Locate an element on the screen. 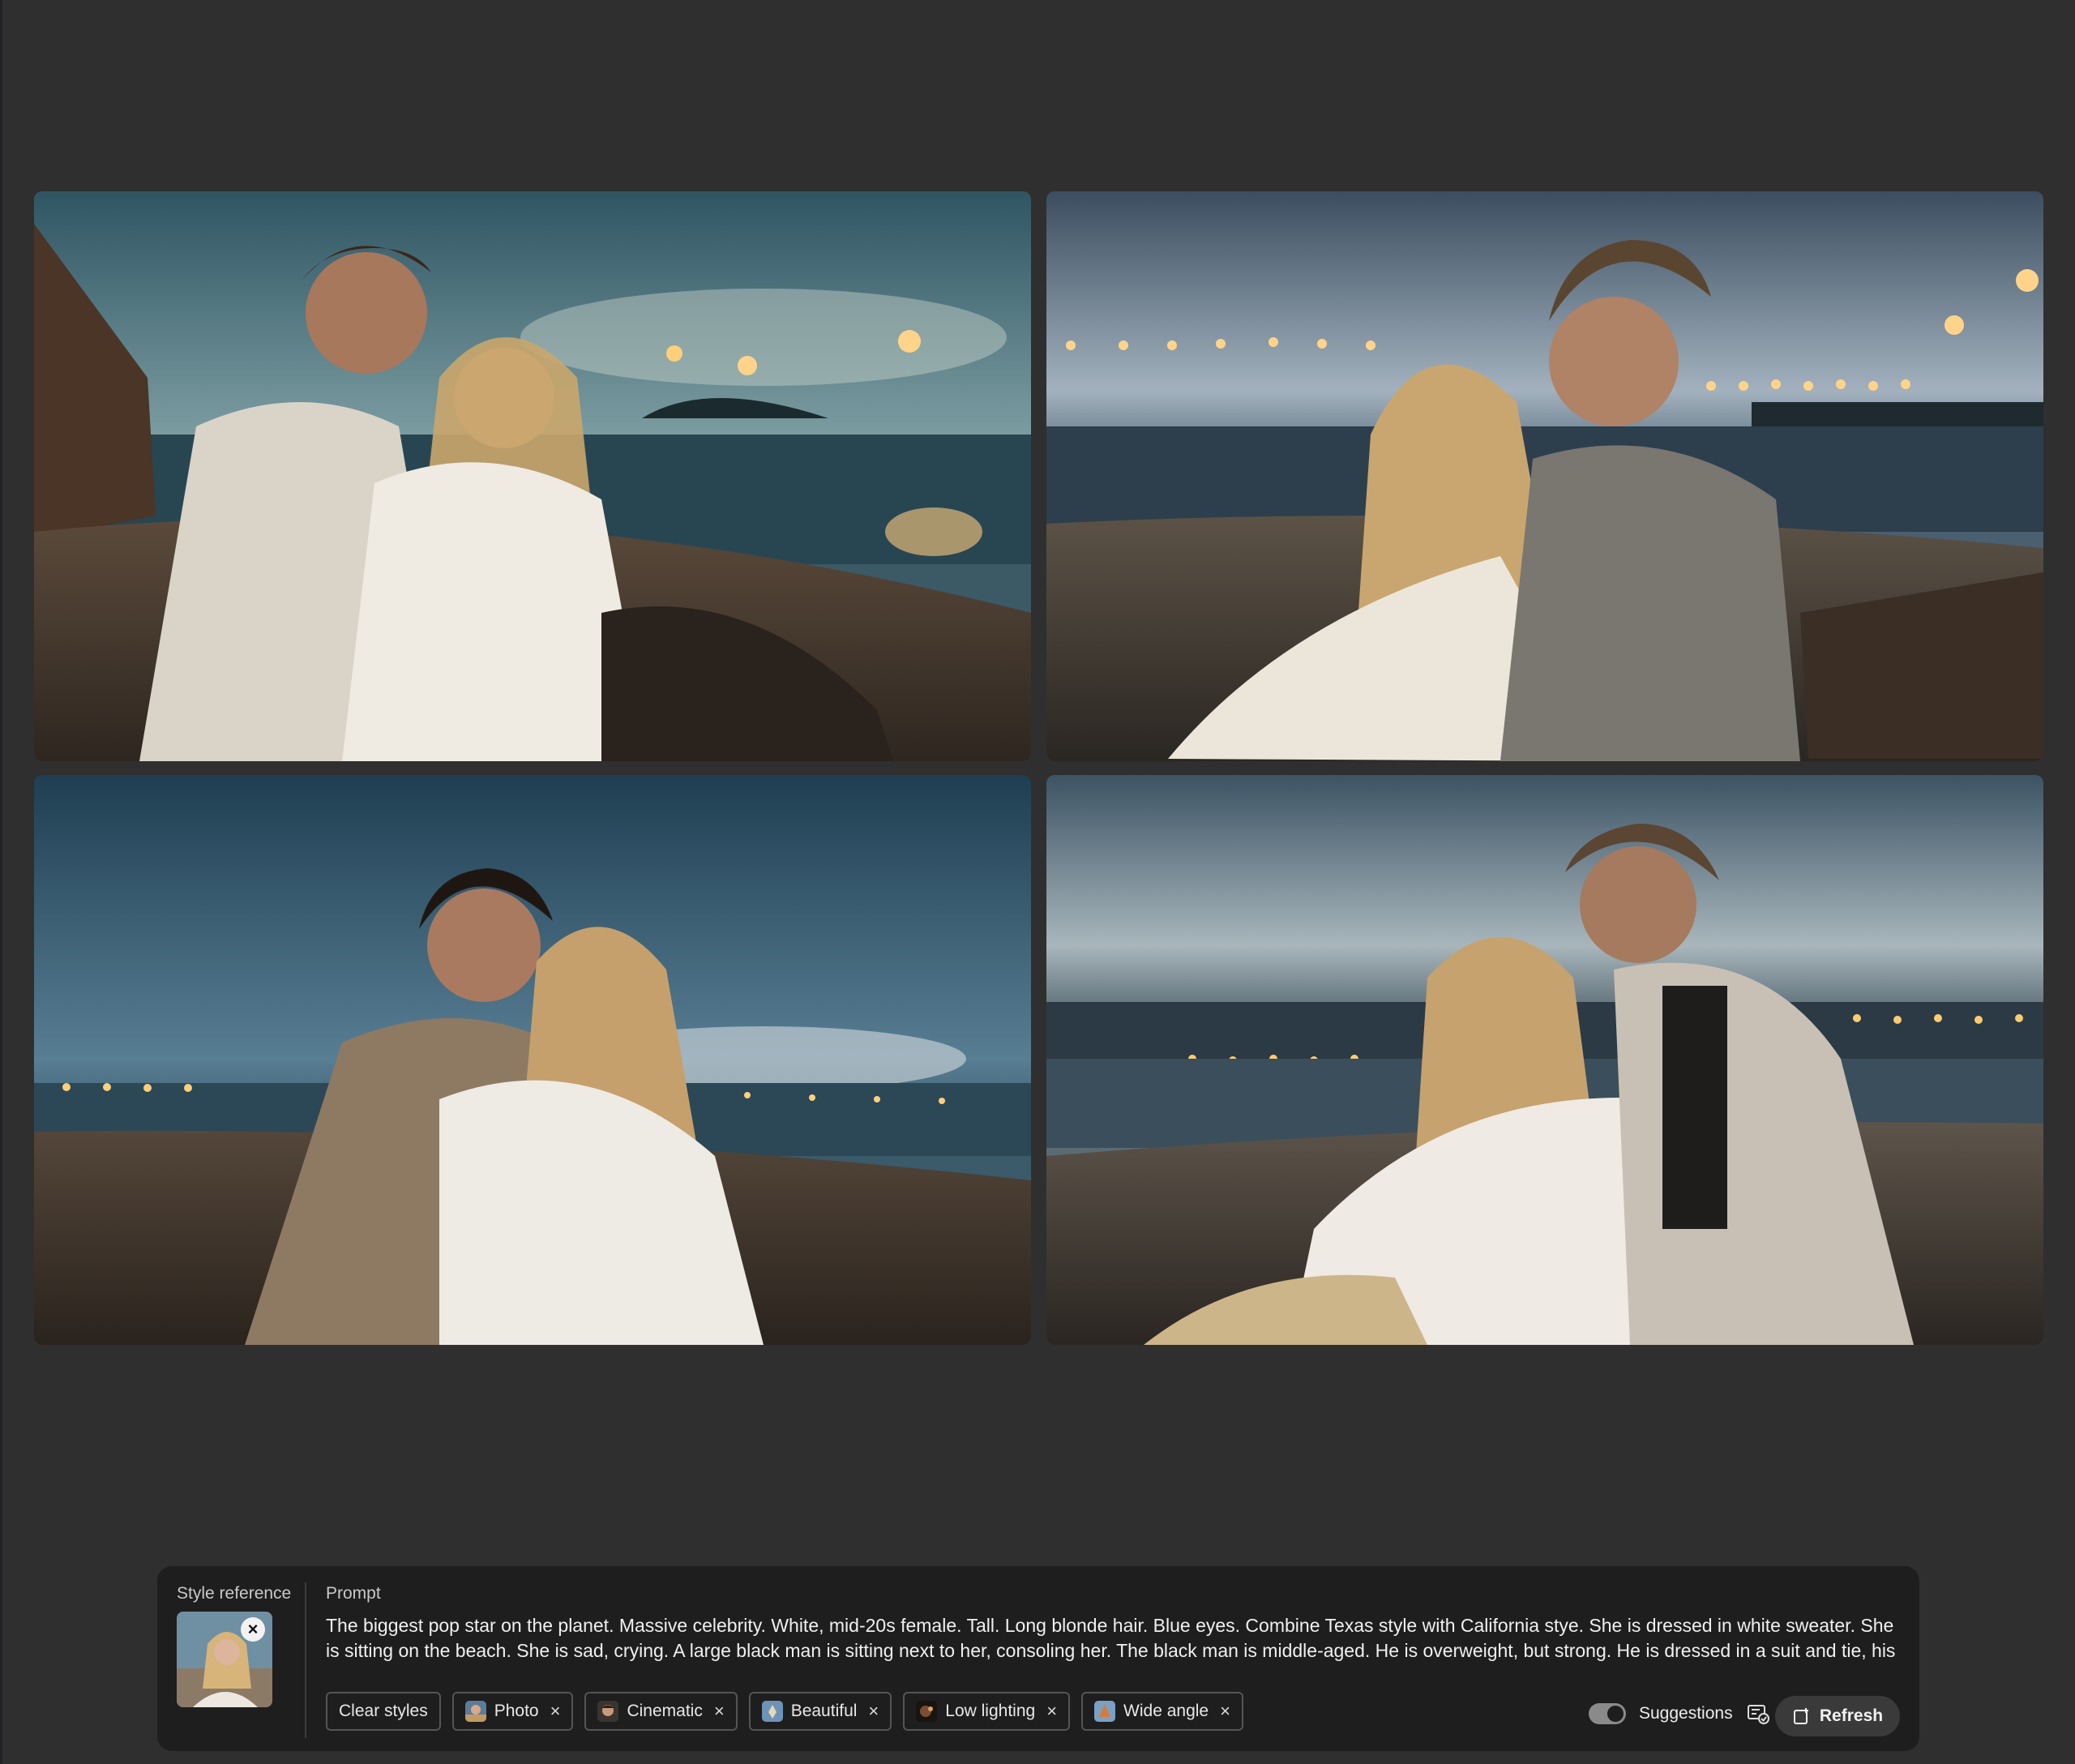 This screenshot has height=1764, width=2075. chip-label: Cinematic is located at coordinates (665, 1711).